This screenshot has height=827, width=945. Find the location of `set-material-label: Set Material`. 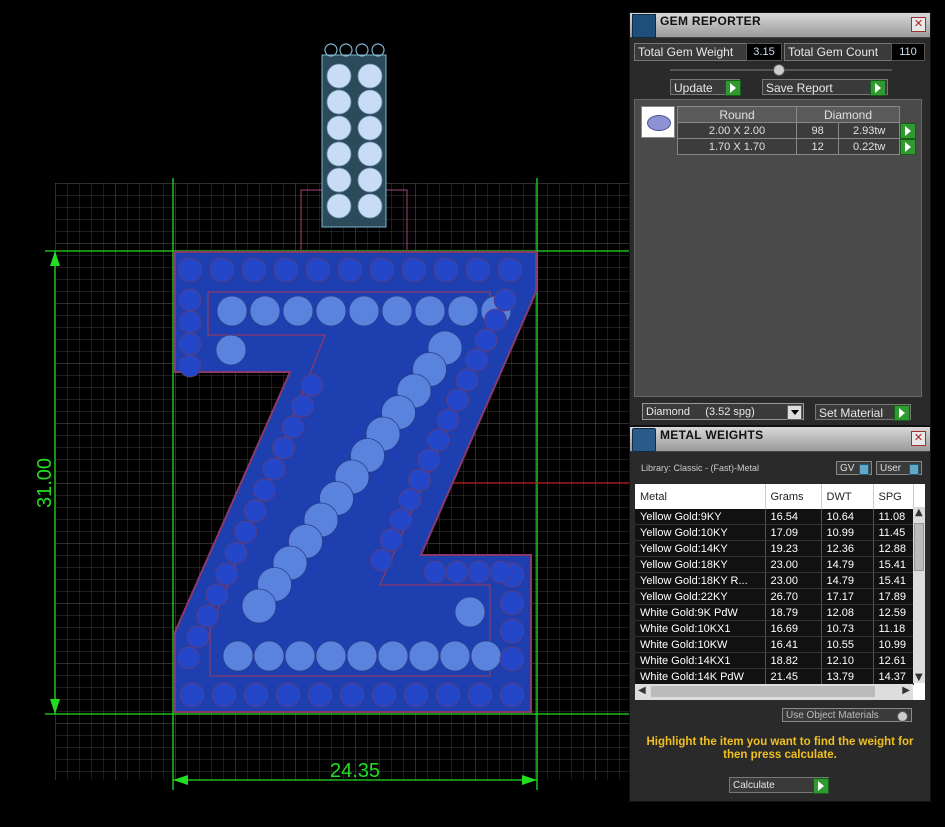

set-material-label: Set Material is located at coordinates (851, 413).